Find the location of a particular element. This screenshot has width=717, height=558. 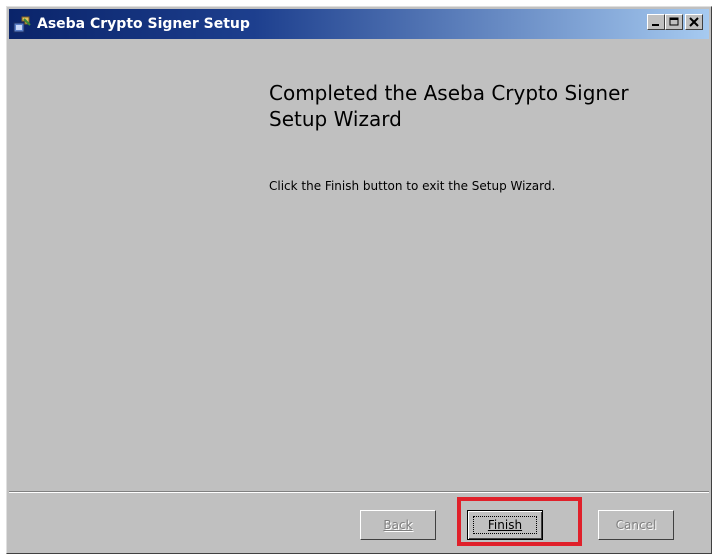

back-button: Back is located at coordinates (398, 525).